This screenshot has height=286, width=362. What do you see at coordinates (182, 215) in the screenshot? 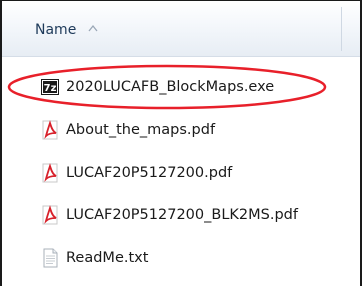
I see `file-name: LUCAF20P5127200_BLK2MS.pdf` at bounding box center [182, 215].